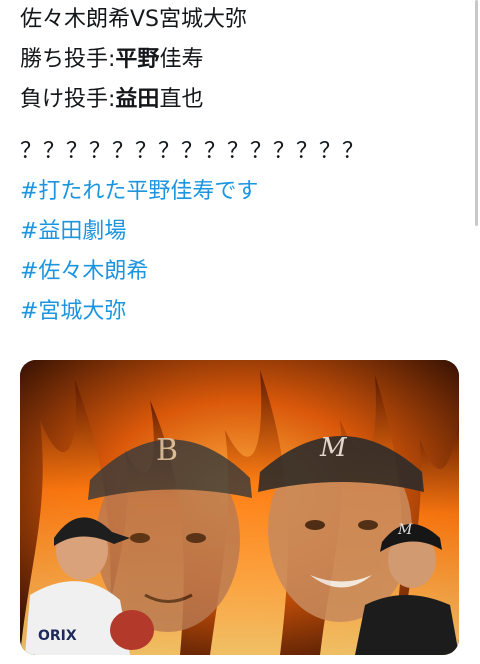 Image resolution: width=480 pixels, height=664 pixels. What do you see at coordinates (193, 151) in the screenshot?
I see `question-marks: ？？？？？？？？？？？？？？？` at bounding box center [193, 151].